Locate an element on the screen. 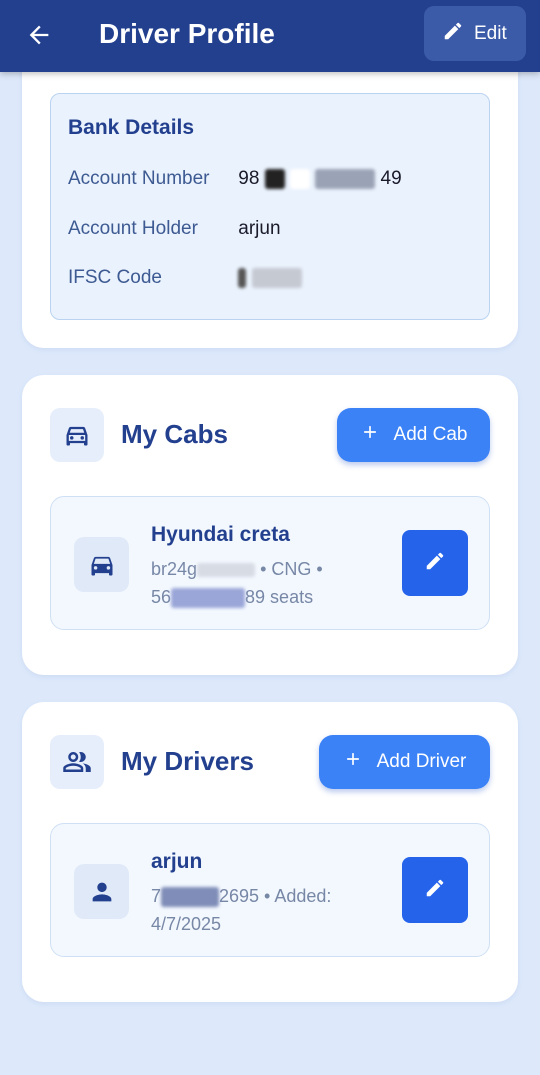 The width and height of the screenshot is (540, 1075). account-number-row: Account Number 98 49 is located at coordinates (235, 179).